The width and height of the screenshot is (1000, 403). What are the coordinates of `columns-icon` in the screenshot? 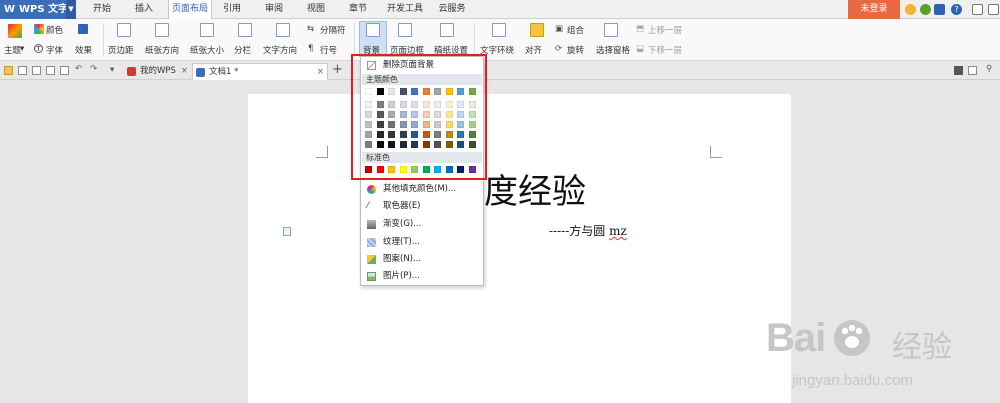 It's located at (245, 30).